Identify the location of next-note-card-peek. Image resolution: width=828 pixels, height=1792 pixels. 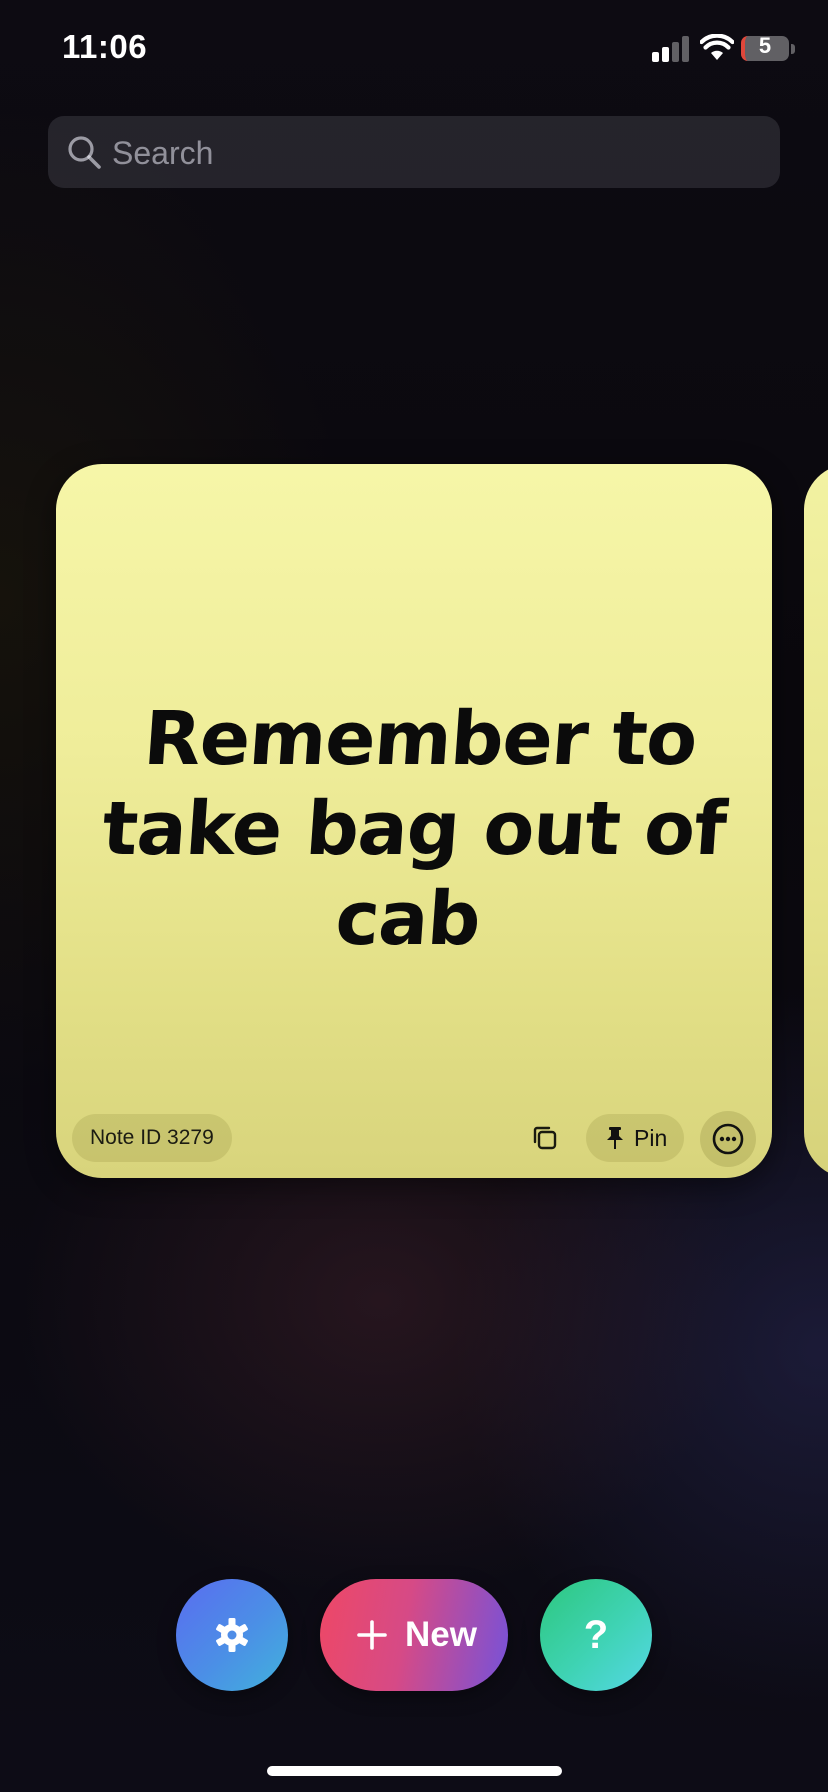
(816, 821).